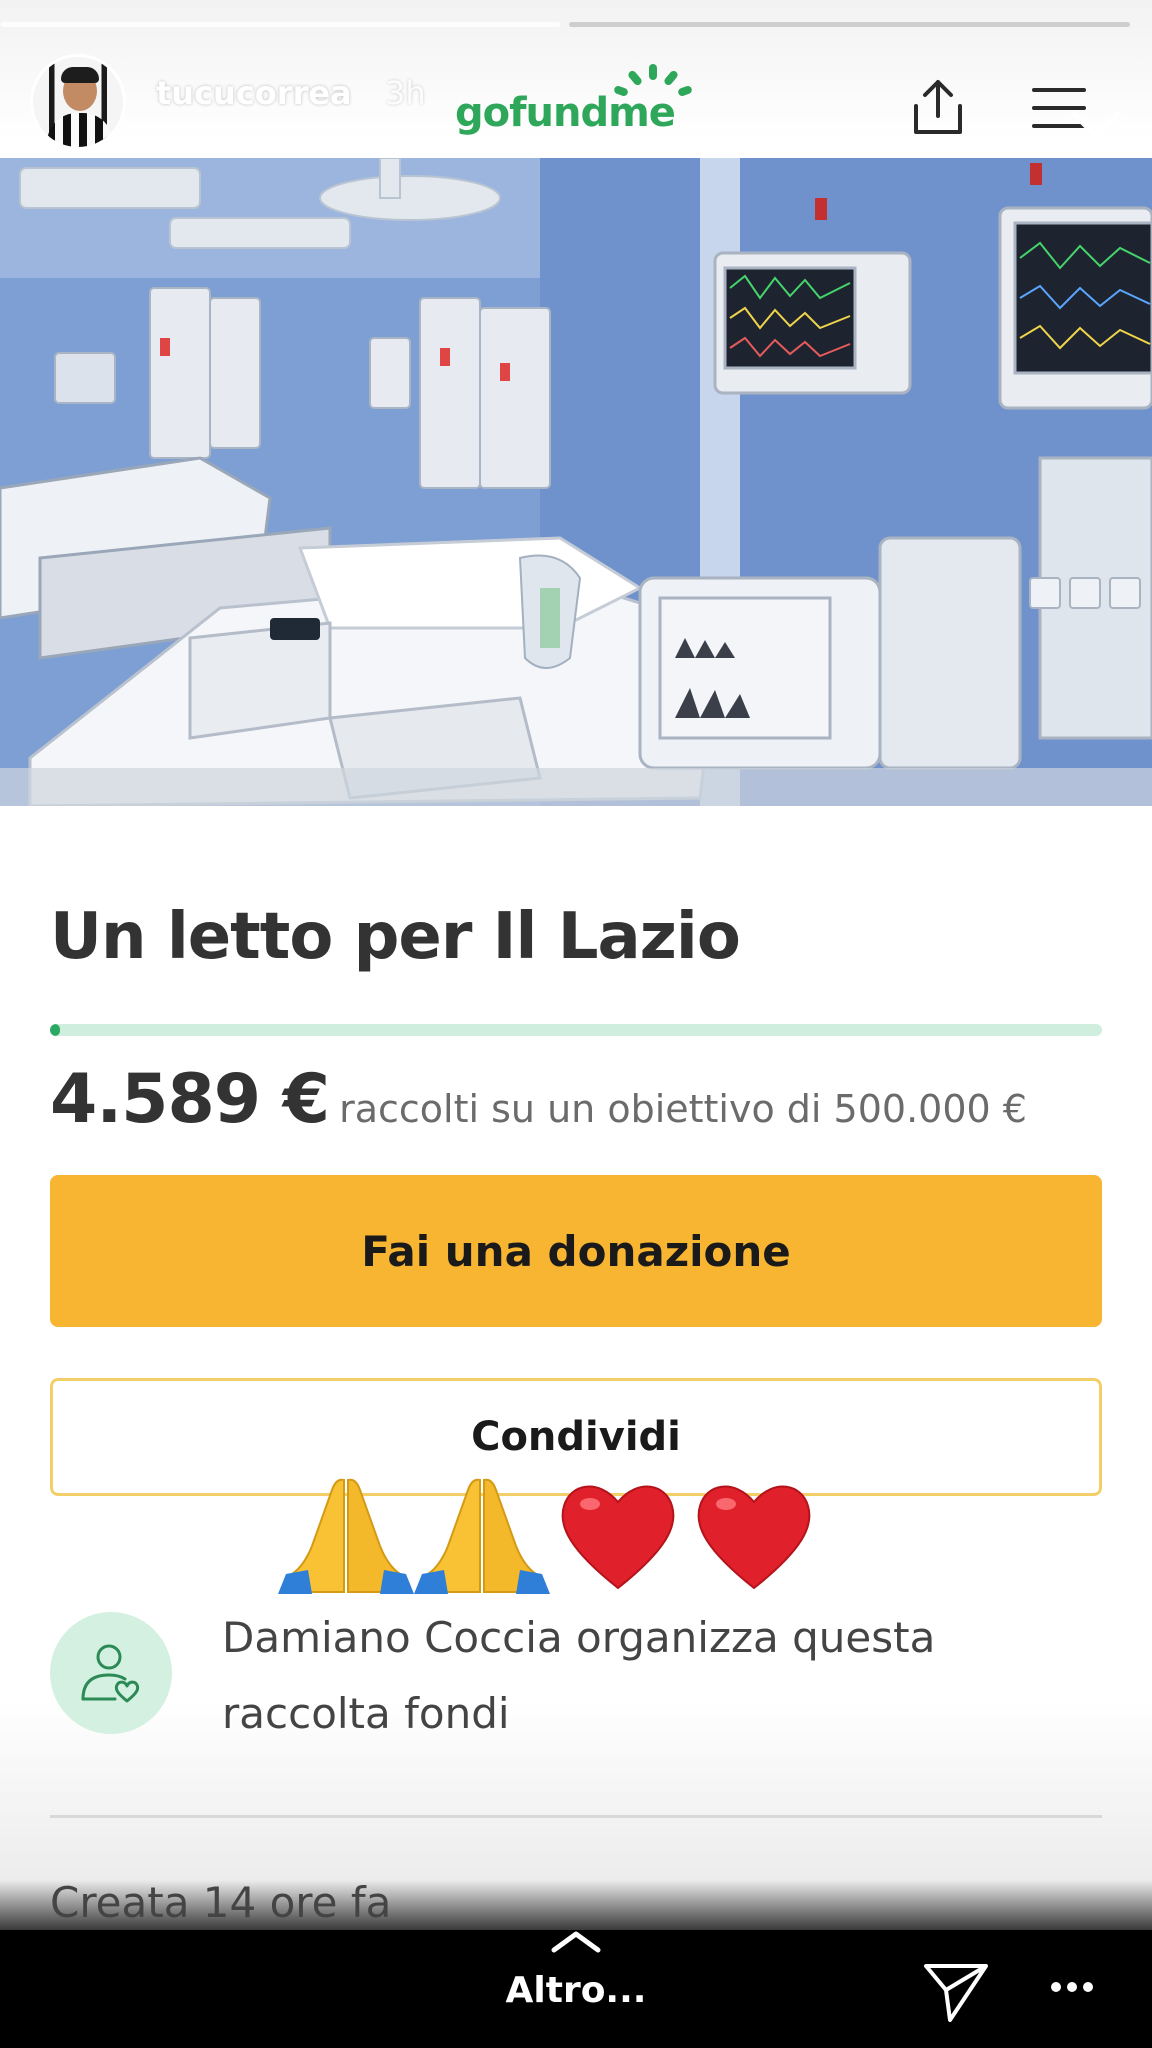 Image resolution: width=1152 pixels, height=2048 pixels. What do you see at coordinates (576, 1816) in the screenshot?
I see `divider` at bounding box center [576, 1816].